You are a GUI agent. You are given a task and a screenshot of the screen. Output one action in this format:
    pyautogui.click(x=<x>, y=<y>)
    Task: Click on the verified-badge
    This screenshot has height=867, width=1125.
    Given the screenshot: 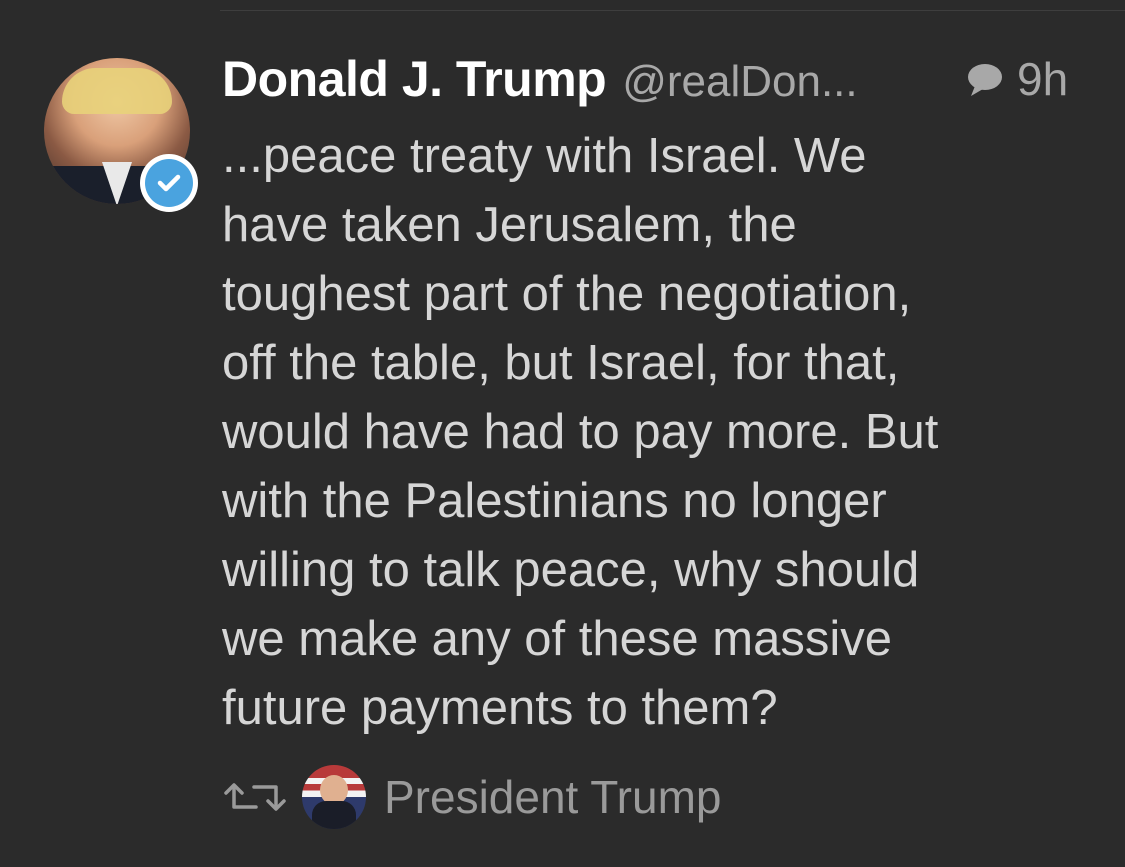 What is the action you would take?
    pyautogui.click(x=169, y=183)
    